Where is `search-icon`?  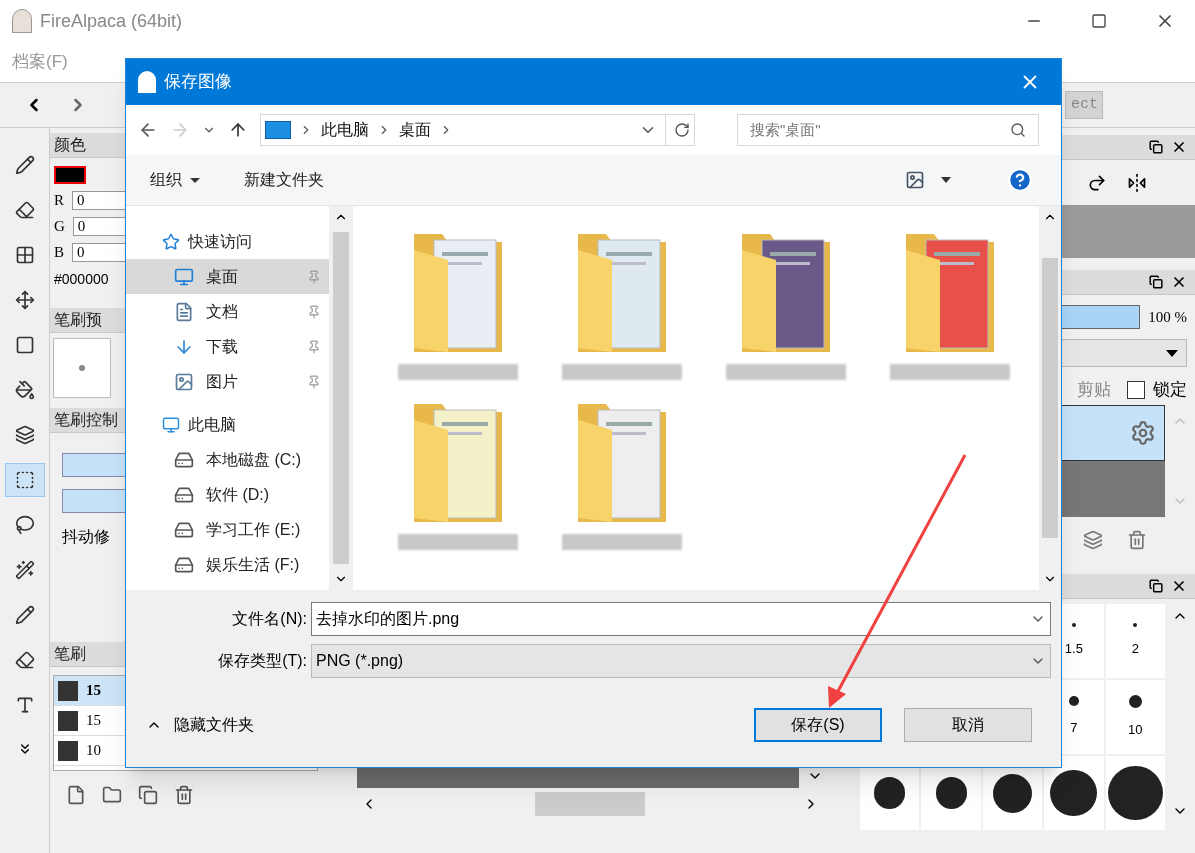 search-icon is located at coordinates (1018, 130).